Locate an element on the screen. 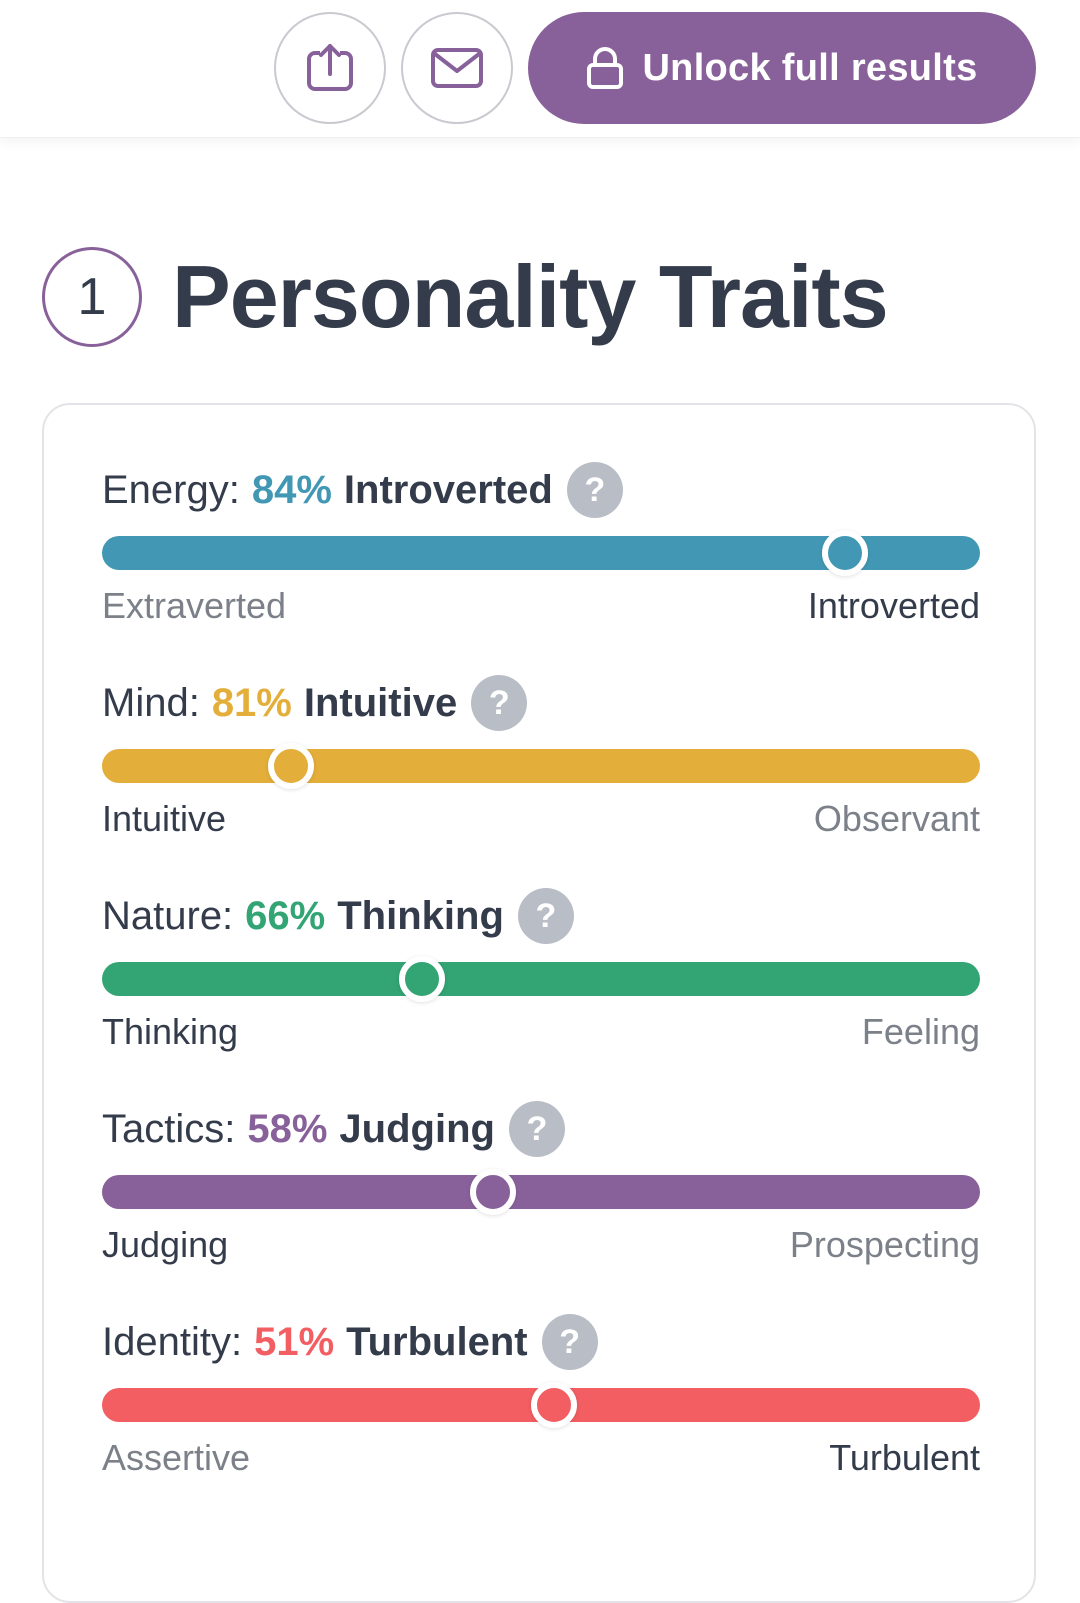 The image size is (1080, 1603). unlock-full-results-button: Unlock full results is located at coordinates (782, 68).